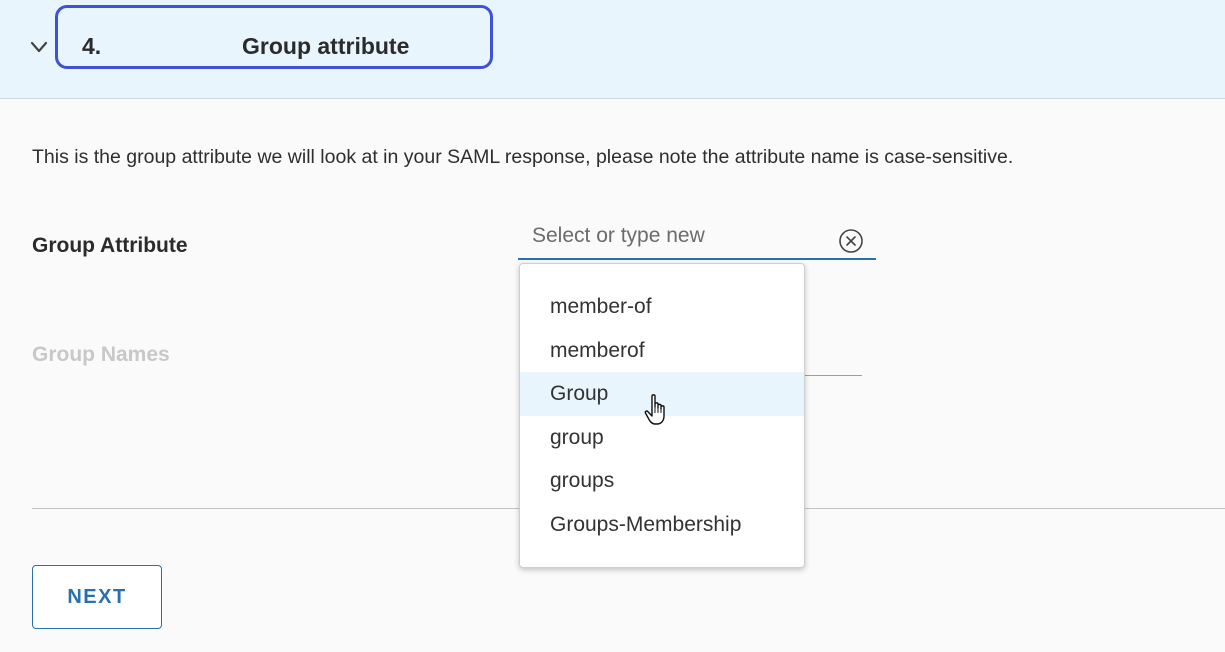 The height and width of the screenshot is (652, 1225). What do you see at coordinates (682, 236) in the screenshot?
I see `group-attribute-input` at bounding box center [682, 236].